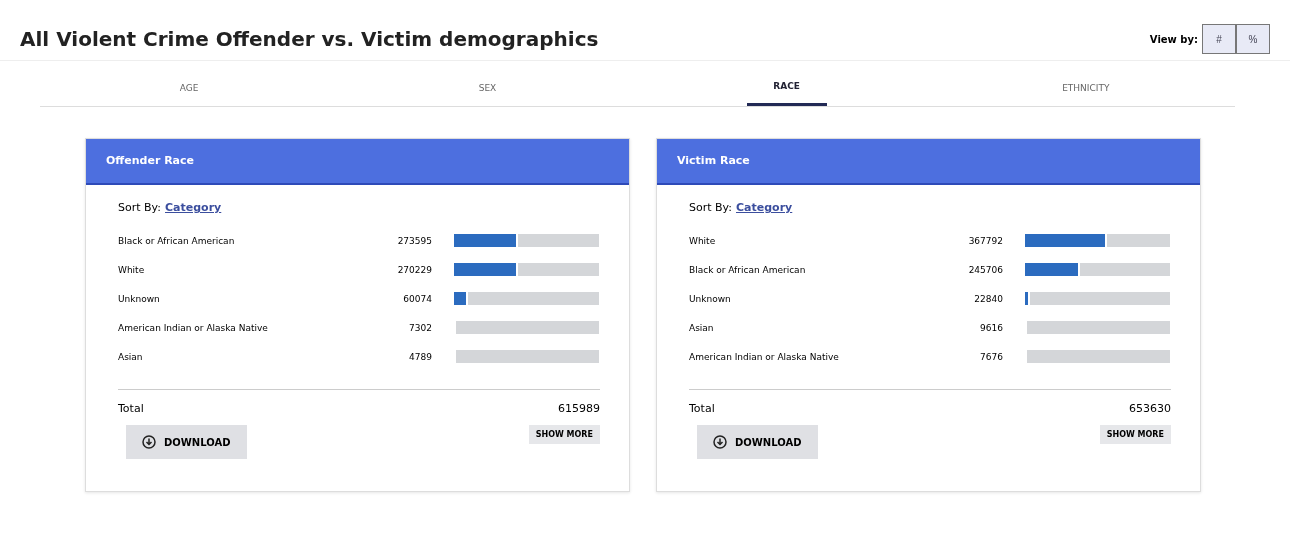 Image resolution: width=1290 pixels, height=553 pixels. Describe the element at coordinates (1219, 39) in the screenshot. I see `view-option-button: #` at that location.